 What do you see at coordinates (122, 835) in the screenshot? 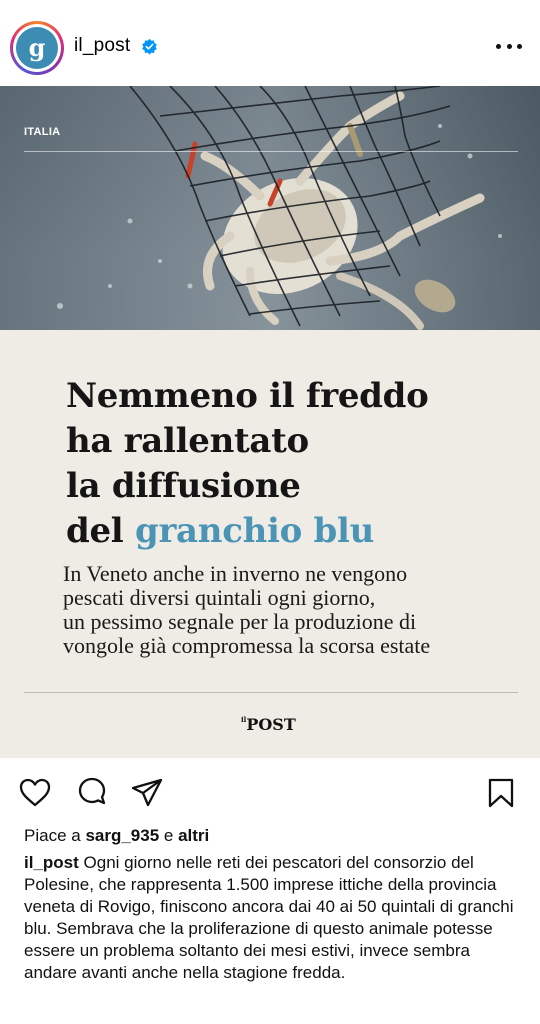
I see `liker-username: sarg_935` at bounding box center [122, 835].